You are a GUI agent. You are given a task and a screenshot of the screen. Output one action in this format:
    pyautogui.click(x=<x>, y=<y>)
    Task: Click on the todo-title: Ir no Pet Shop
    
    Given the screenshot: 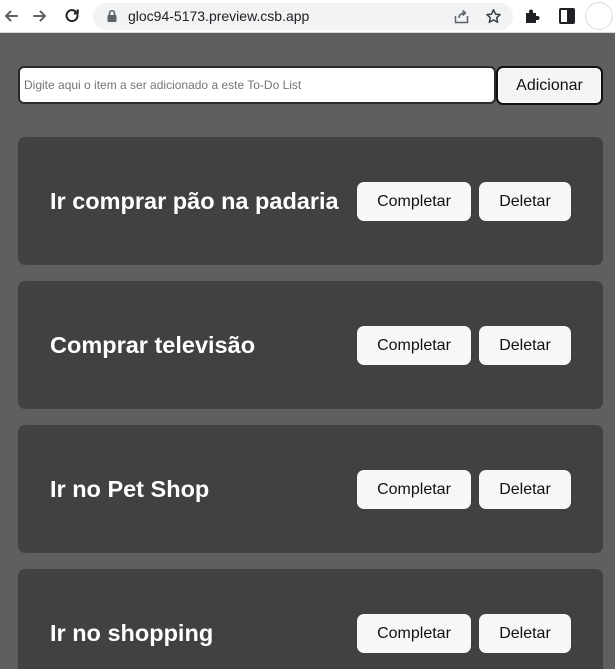 What is the action you would take?
    pyautogui.click(x=130, y=488)
    